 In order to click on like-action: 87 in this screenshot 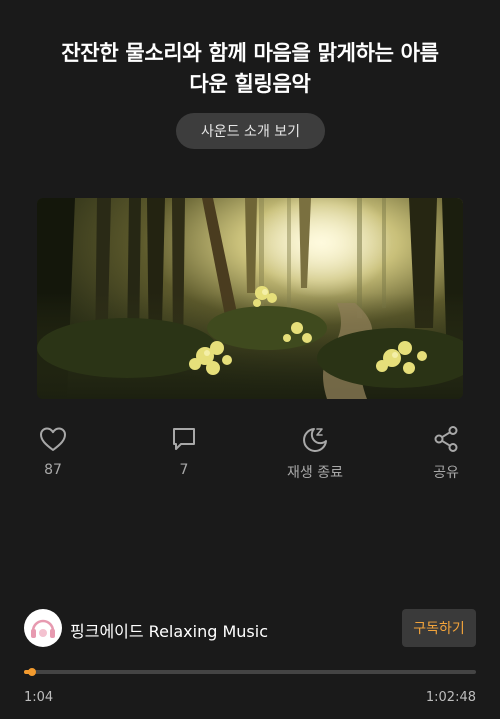, I will do `click(53, 451)`.